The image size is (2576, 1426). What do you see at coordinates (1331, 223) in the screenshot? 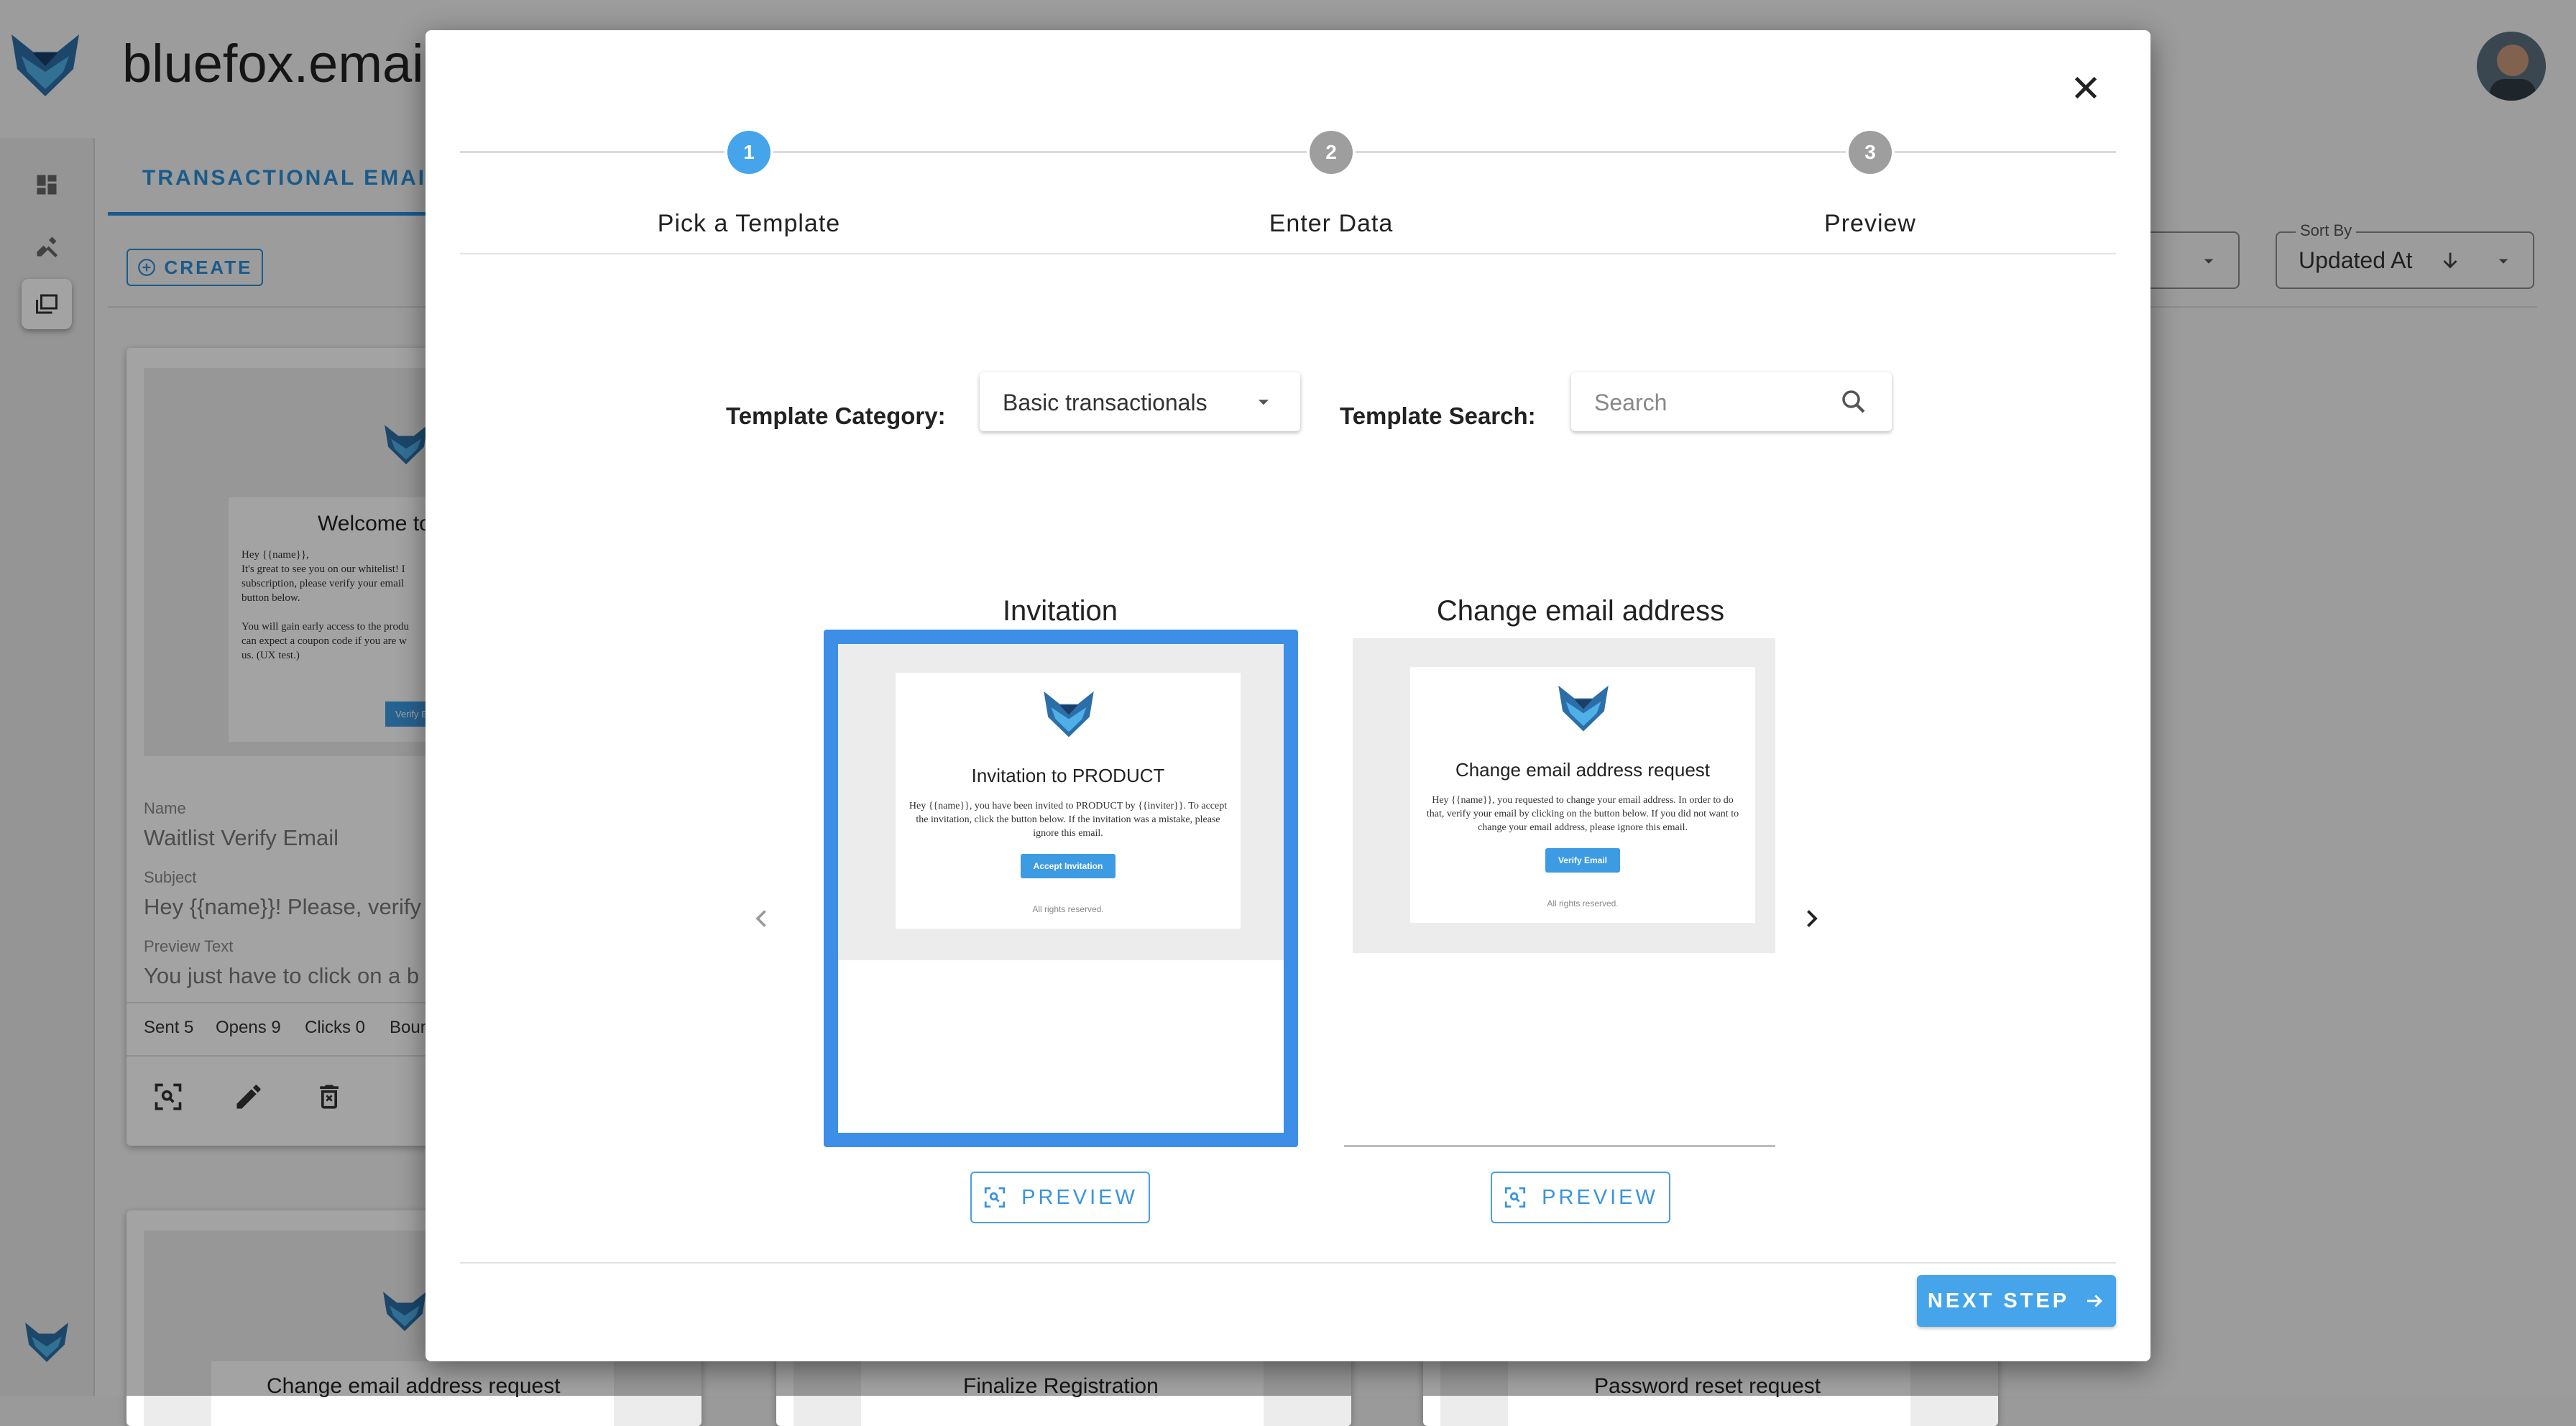
I see `step-2-label: Enter Data` at bounding box center [1331, 223].